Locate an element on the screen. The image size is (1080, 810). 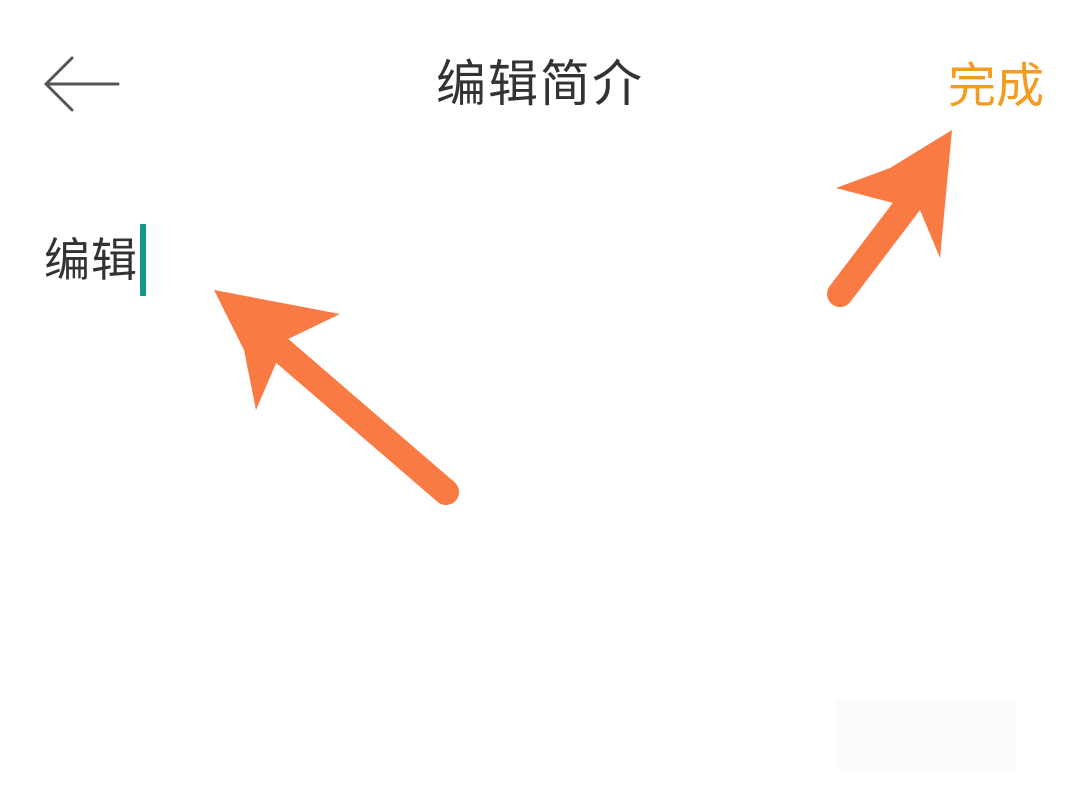
page-title: 编辑简介 is located at coordinates (540, 84).